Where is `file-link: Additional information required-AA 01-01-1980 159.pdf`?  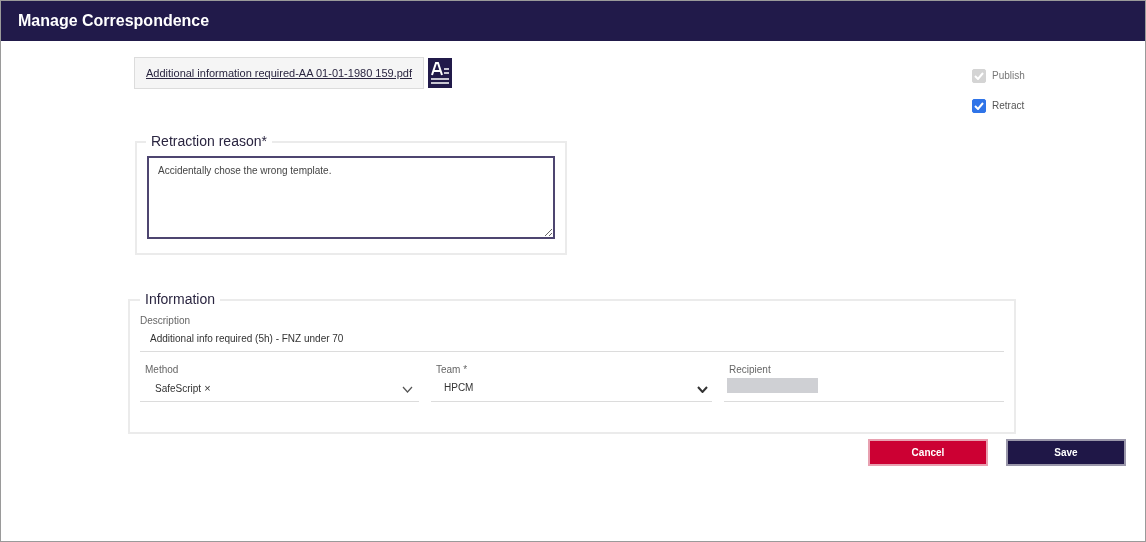 file-link: Additional information required-AA 01-01-1980 159.pdf is located at coordinates (279, 73).